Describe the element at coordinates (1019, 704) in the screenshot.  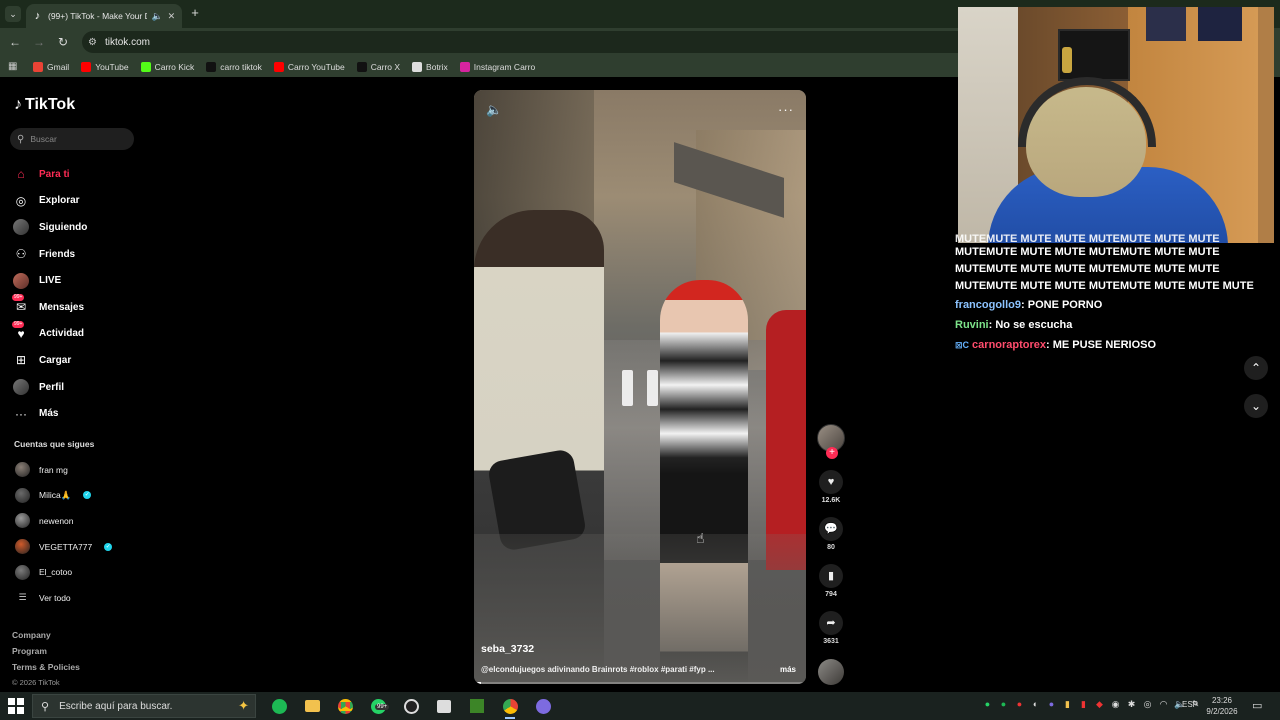
I see `record-tray-icon: ●` at that location.